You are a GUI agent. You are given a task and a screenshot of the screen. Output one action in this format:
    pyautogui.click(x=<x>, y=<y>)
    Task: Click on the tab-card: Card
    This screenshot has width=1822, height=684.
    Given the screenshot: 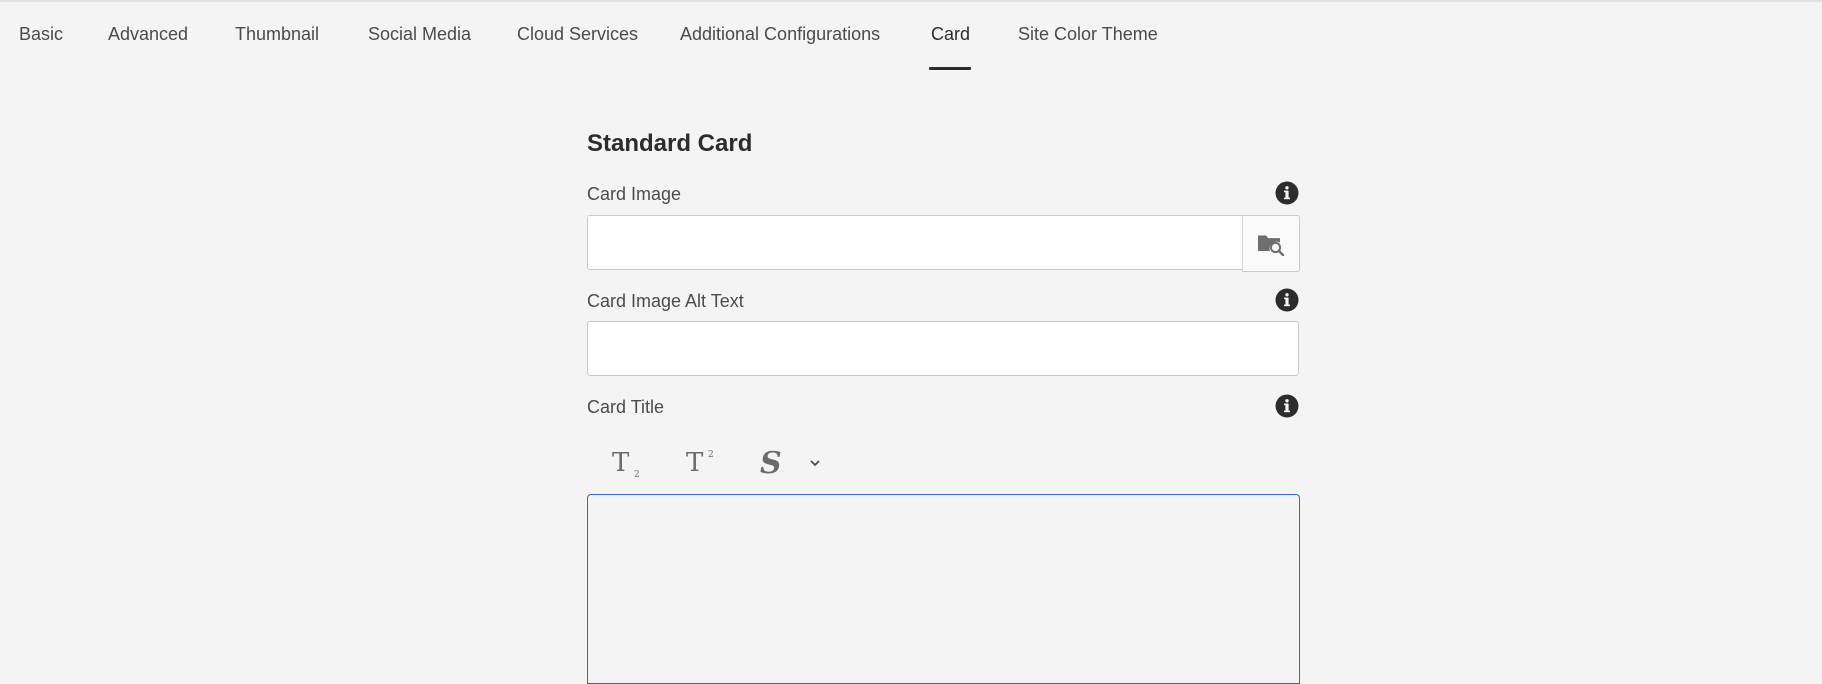 What is the action you would take?
    pyautogui.click(x=950, y=34)
    